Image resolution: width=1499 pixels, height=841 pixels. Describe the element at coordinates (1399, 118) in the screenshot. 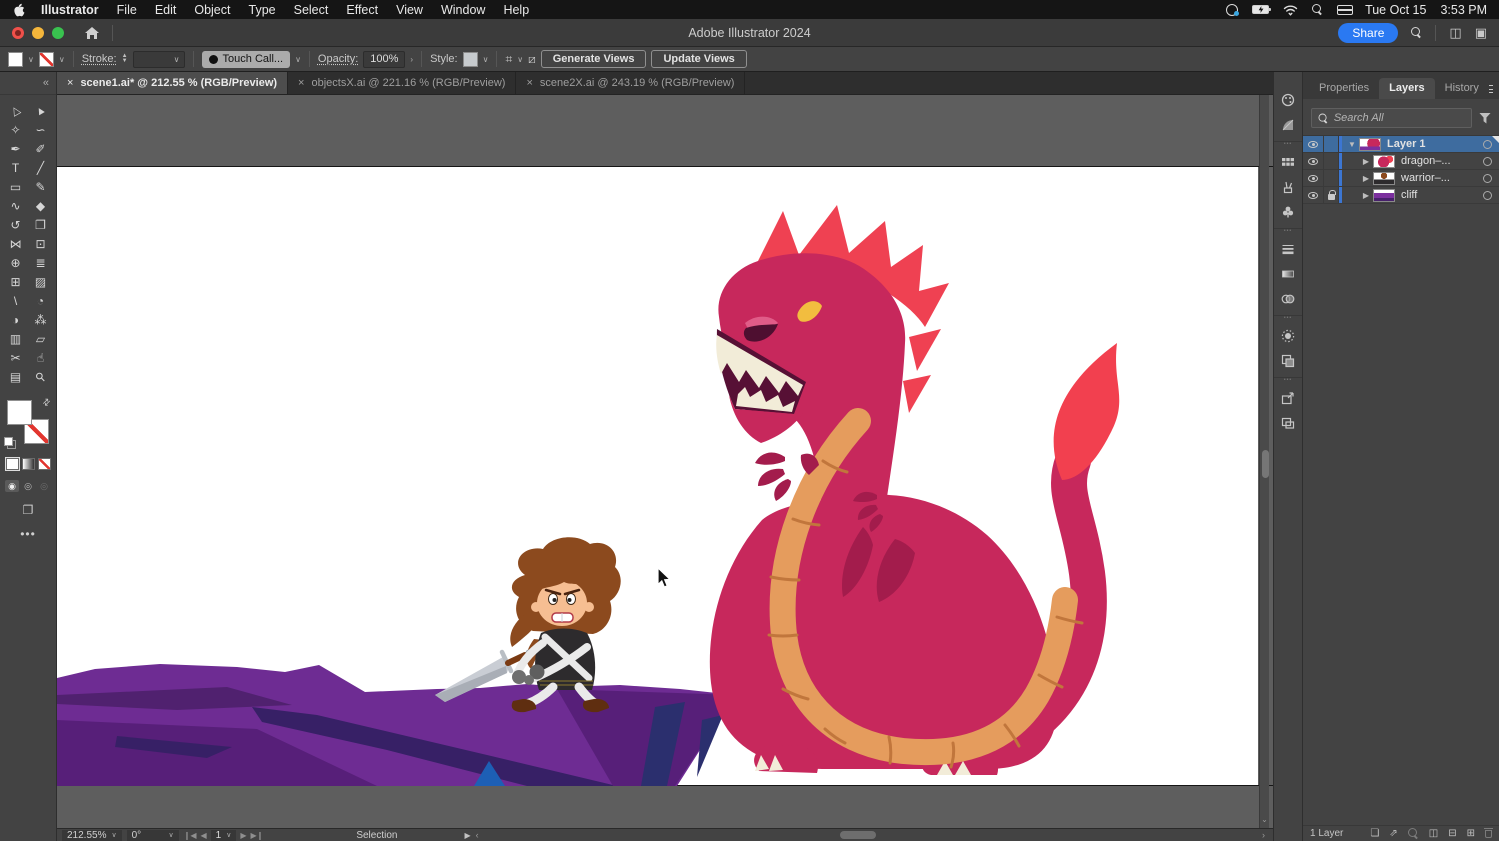

I see `search-input` at that location.